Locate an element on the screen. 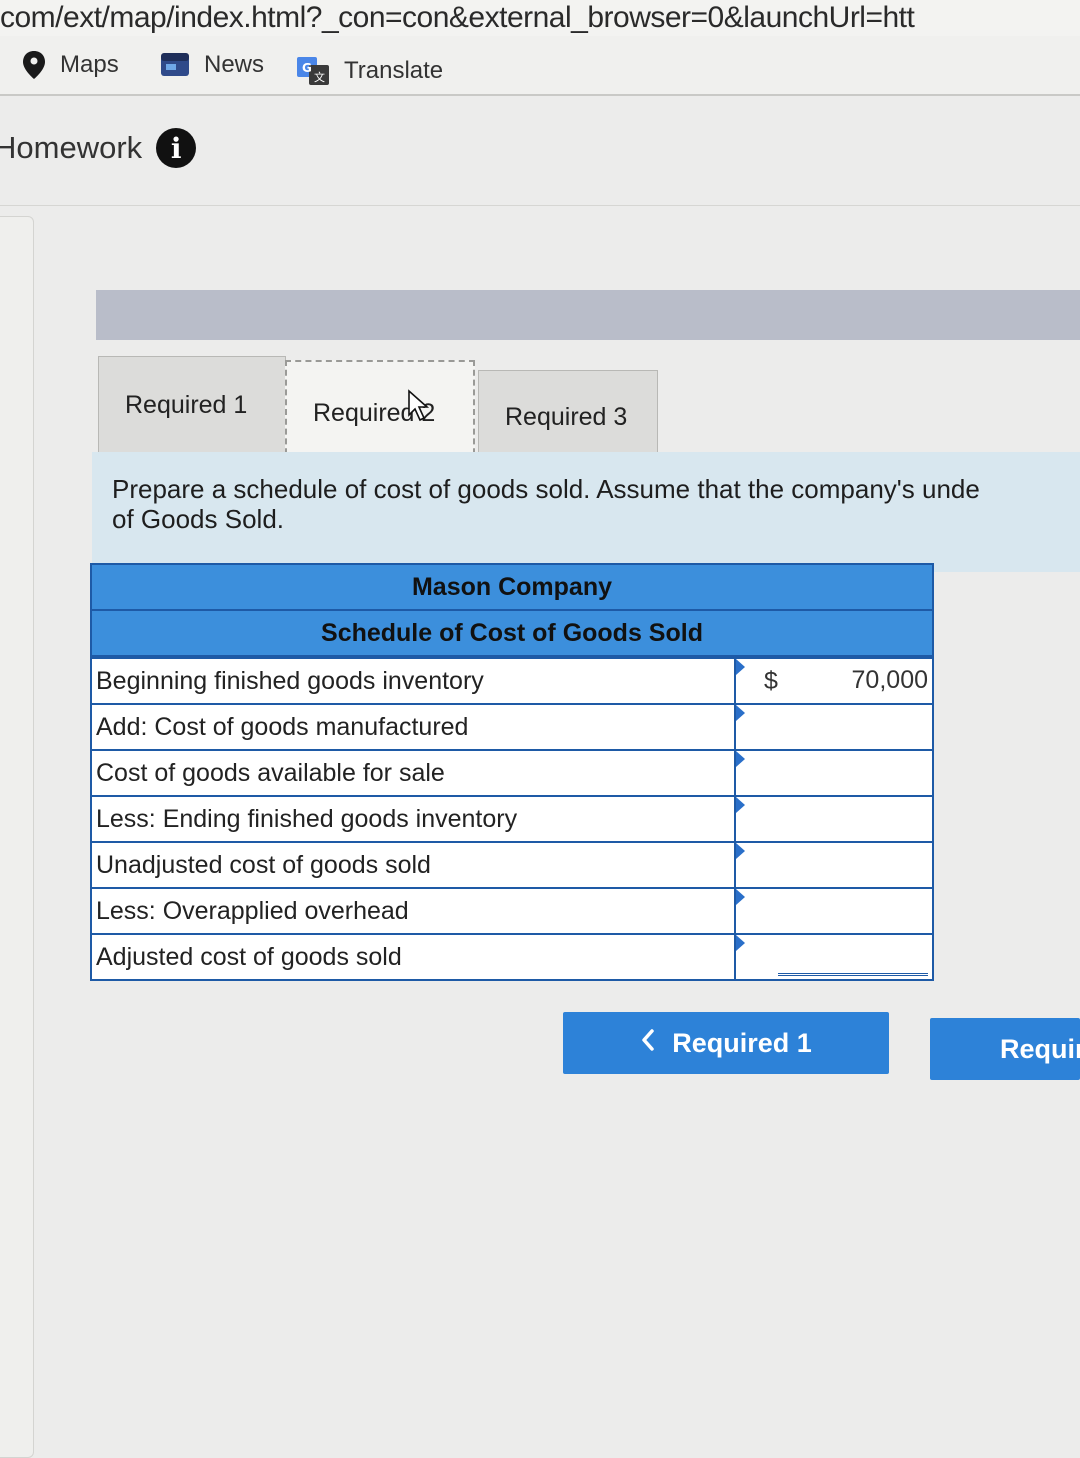 The image size is (1080, 1458). homework-header: Homework i is located at coordinates (98, 148).